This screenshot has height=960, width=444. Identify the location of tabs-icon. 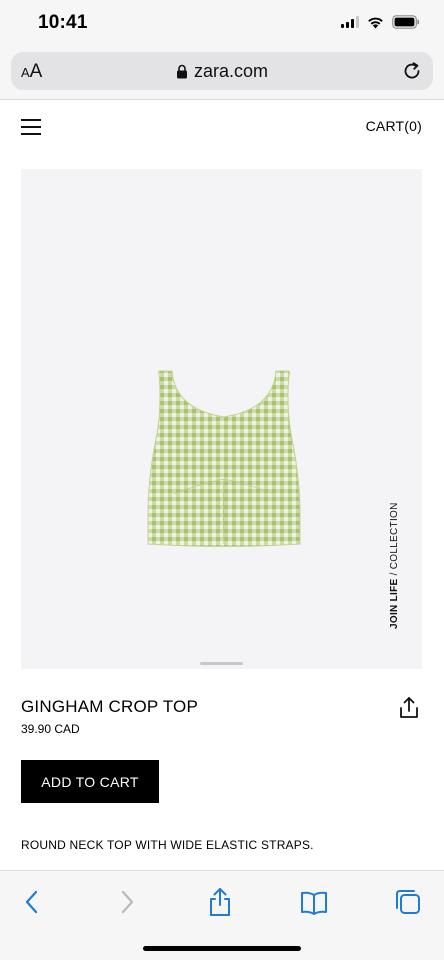
(408, 902).